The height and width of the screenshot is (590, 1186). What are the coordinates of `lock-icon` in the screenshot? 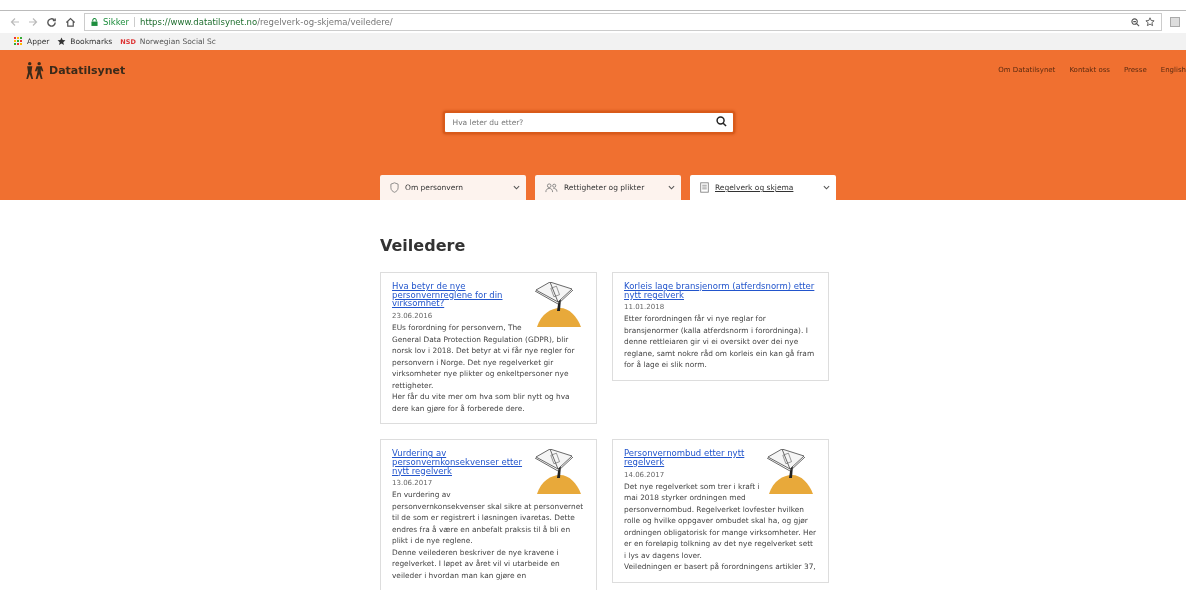 It's located at (94, 22).